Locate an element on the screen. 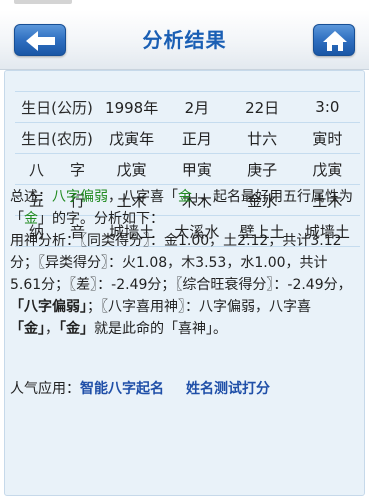 The width and height of the screenshot is (369, 500). table-cell: 正月 is located at coordinates (197, 138).